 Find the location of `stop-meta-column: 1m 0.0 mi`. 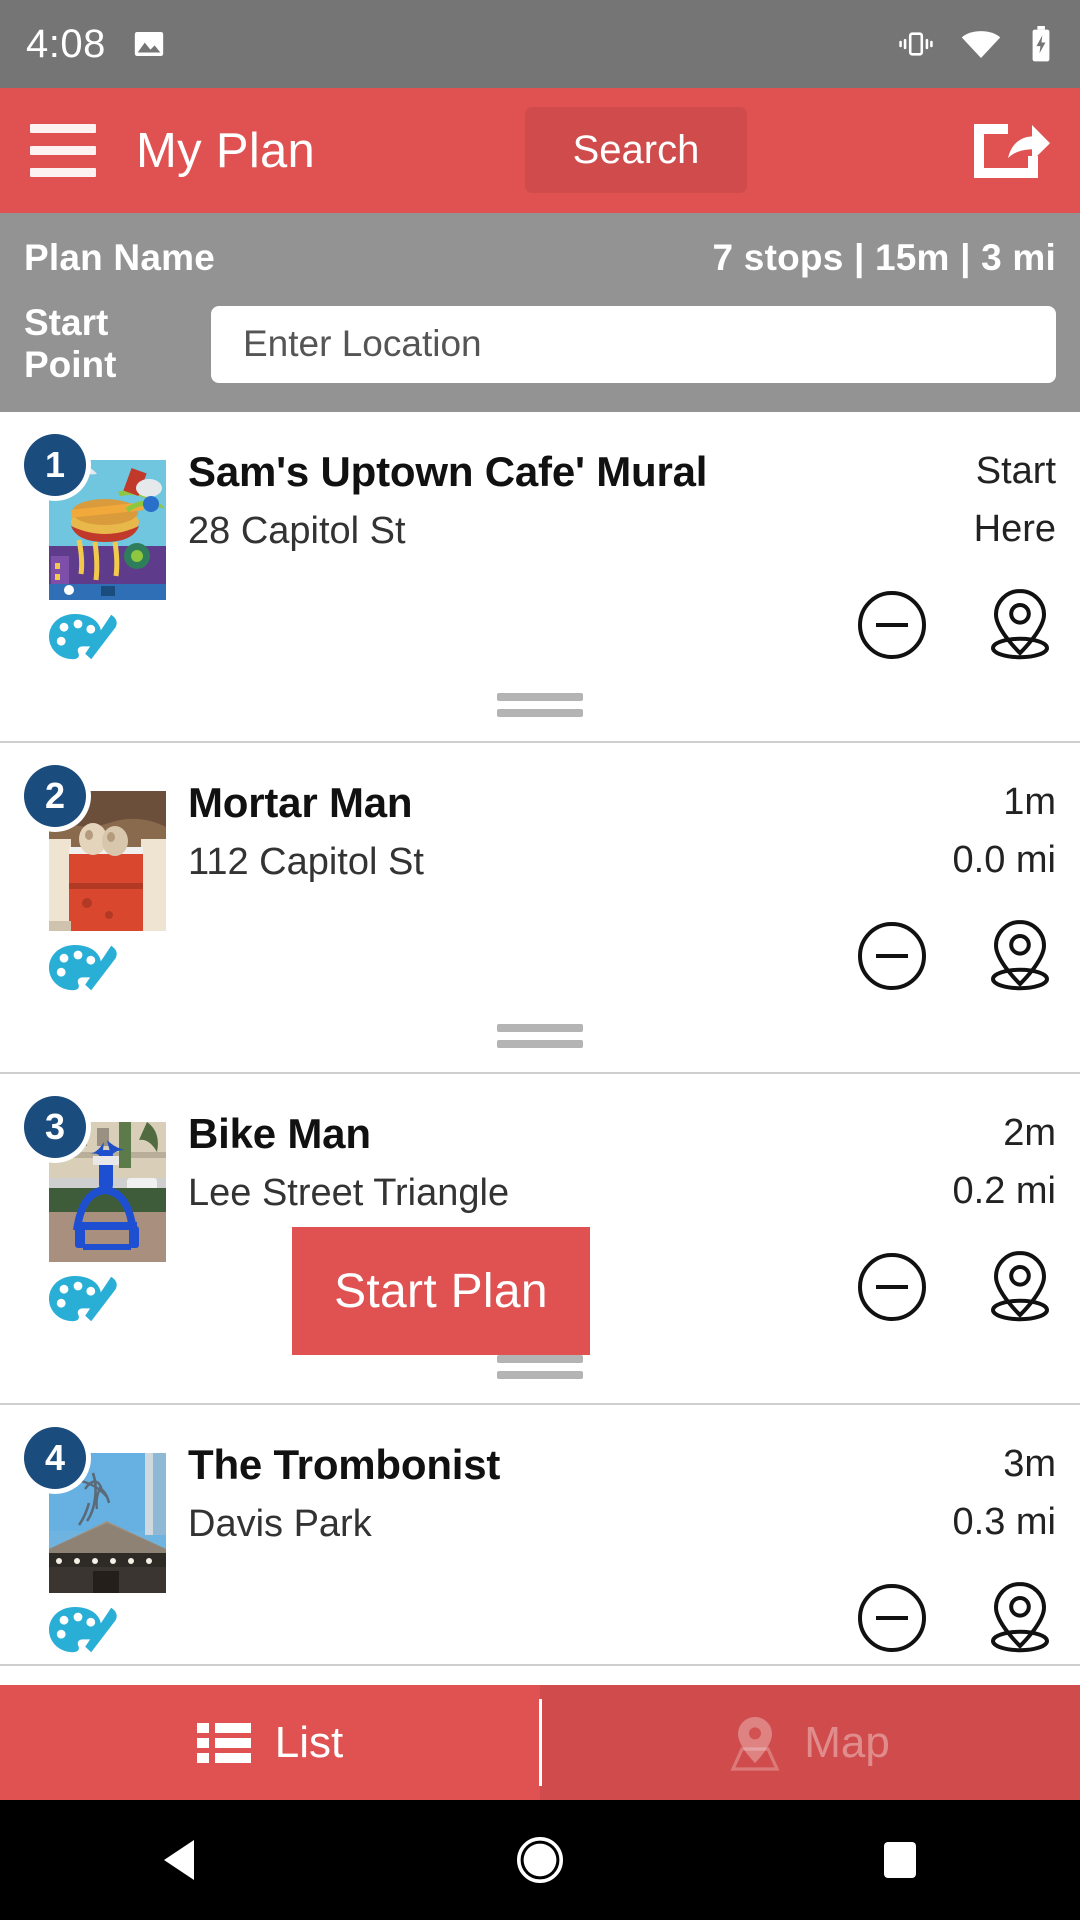

stop-meta-column: 1m 0.0 mi is located at coordinates (938, 883).